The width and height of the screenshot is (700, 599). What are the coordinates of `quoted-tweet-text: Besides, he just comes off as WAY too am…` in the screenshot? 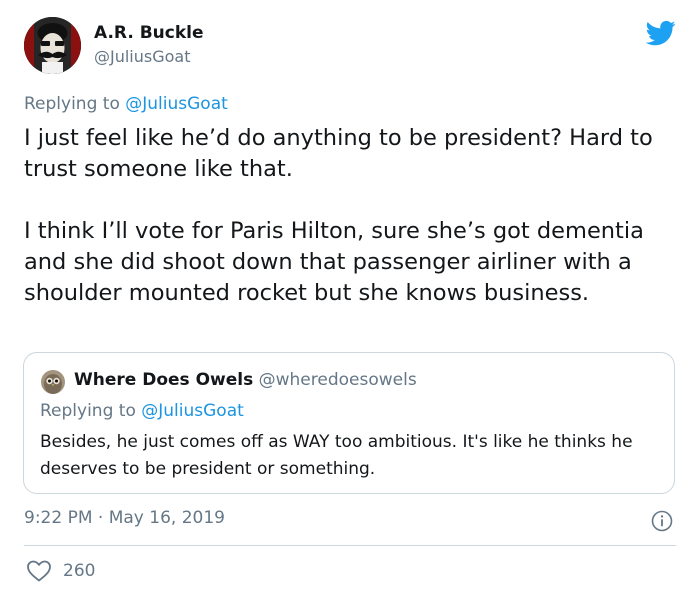 It's located at (336, 455).